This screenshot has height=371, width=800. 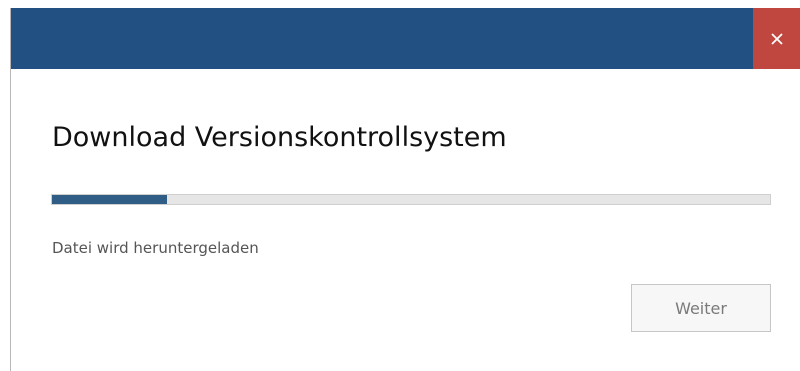 I want to click on close-button, so click(x=776, y=38).